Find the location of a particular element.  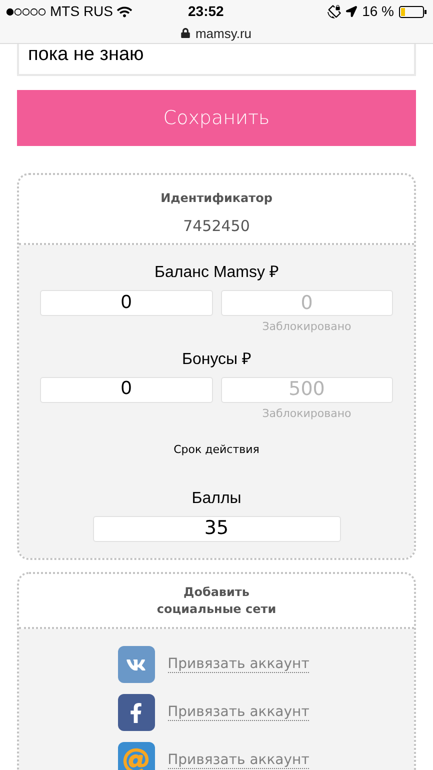

expiry-label: Срок действия is located at coordinates (217, 450).